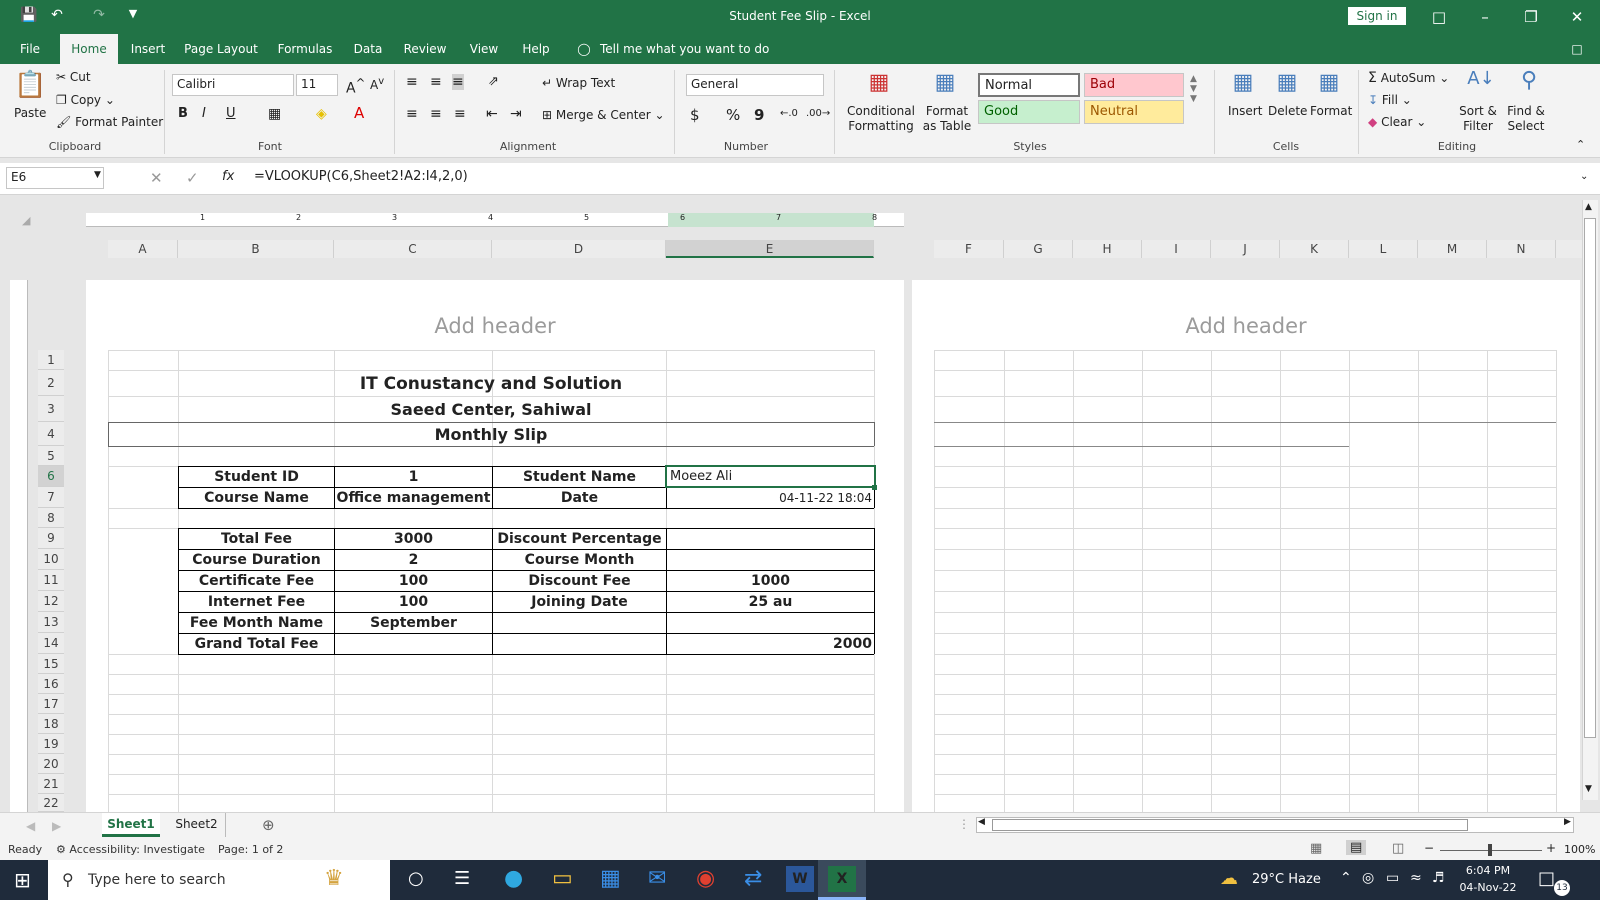 This screenshot has width=1600, height=900. Describe the element at coordinates (610, 878) in the screenshot. I see `store-icon: ▦` at that location.